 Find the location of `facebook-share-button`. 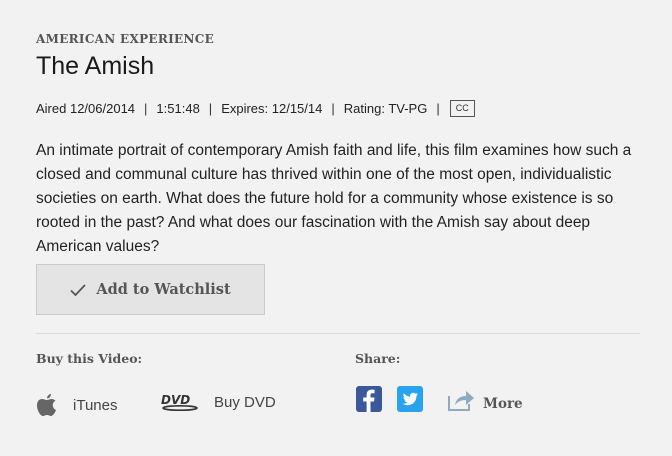

facebook-share-button is located at coordinates (369, 399).